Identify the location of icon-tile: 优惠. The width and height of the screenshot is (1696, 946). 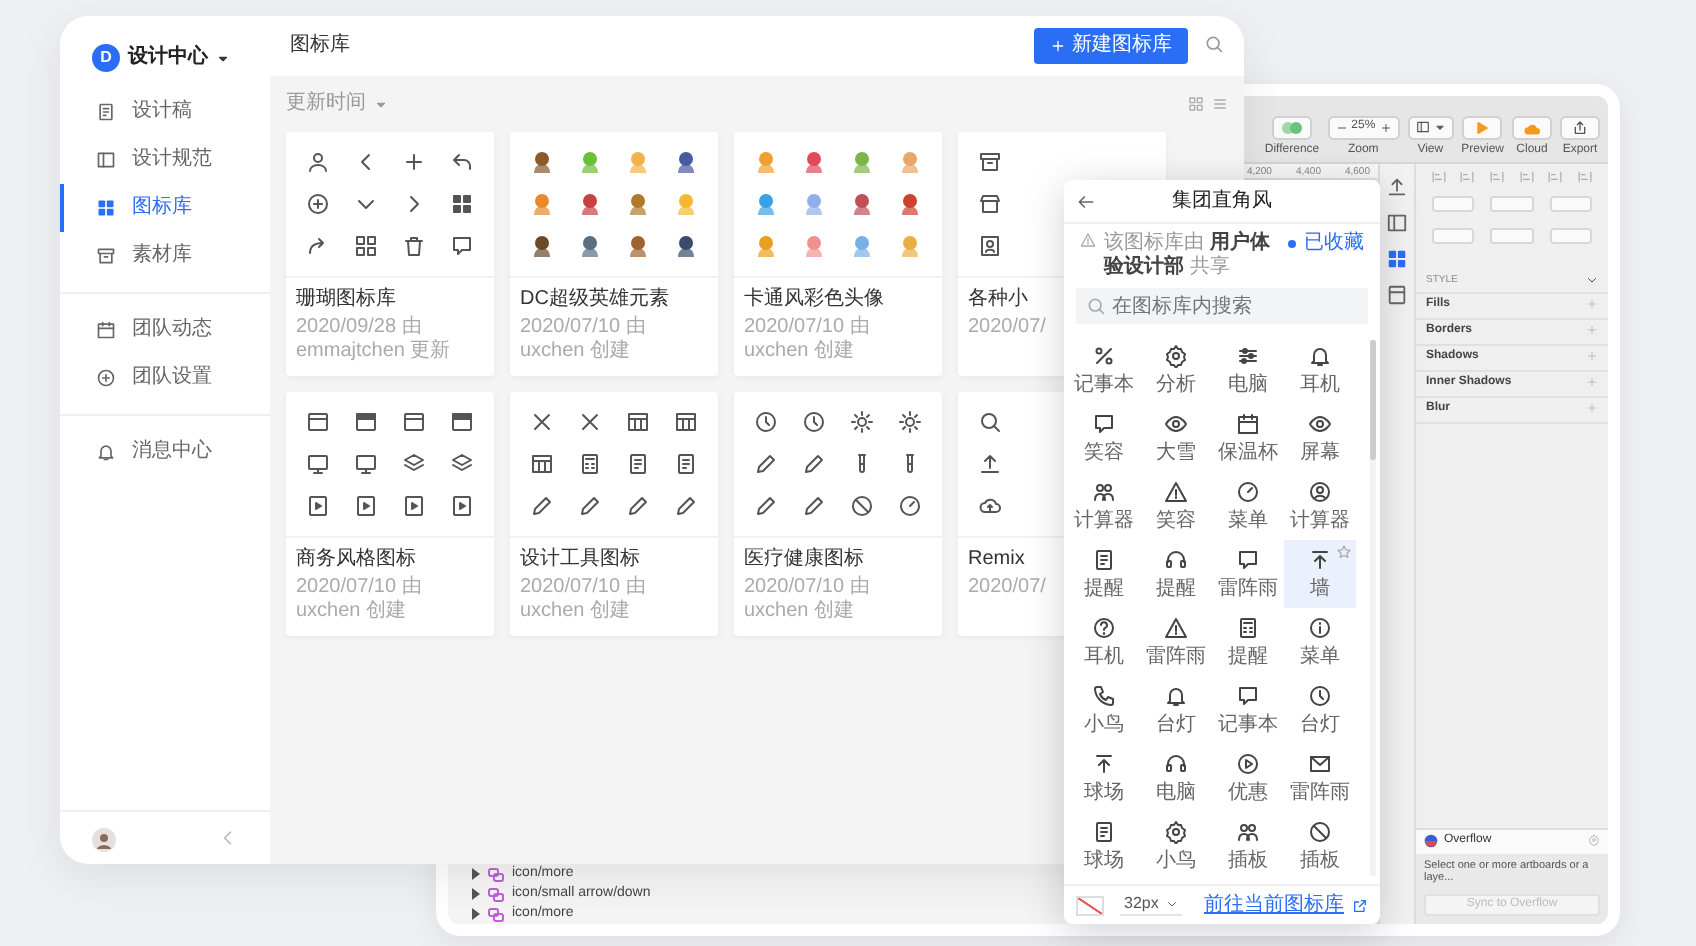
(1248, 778).